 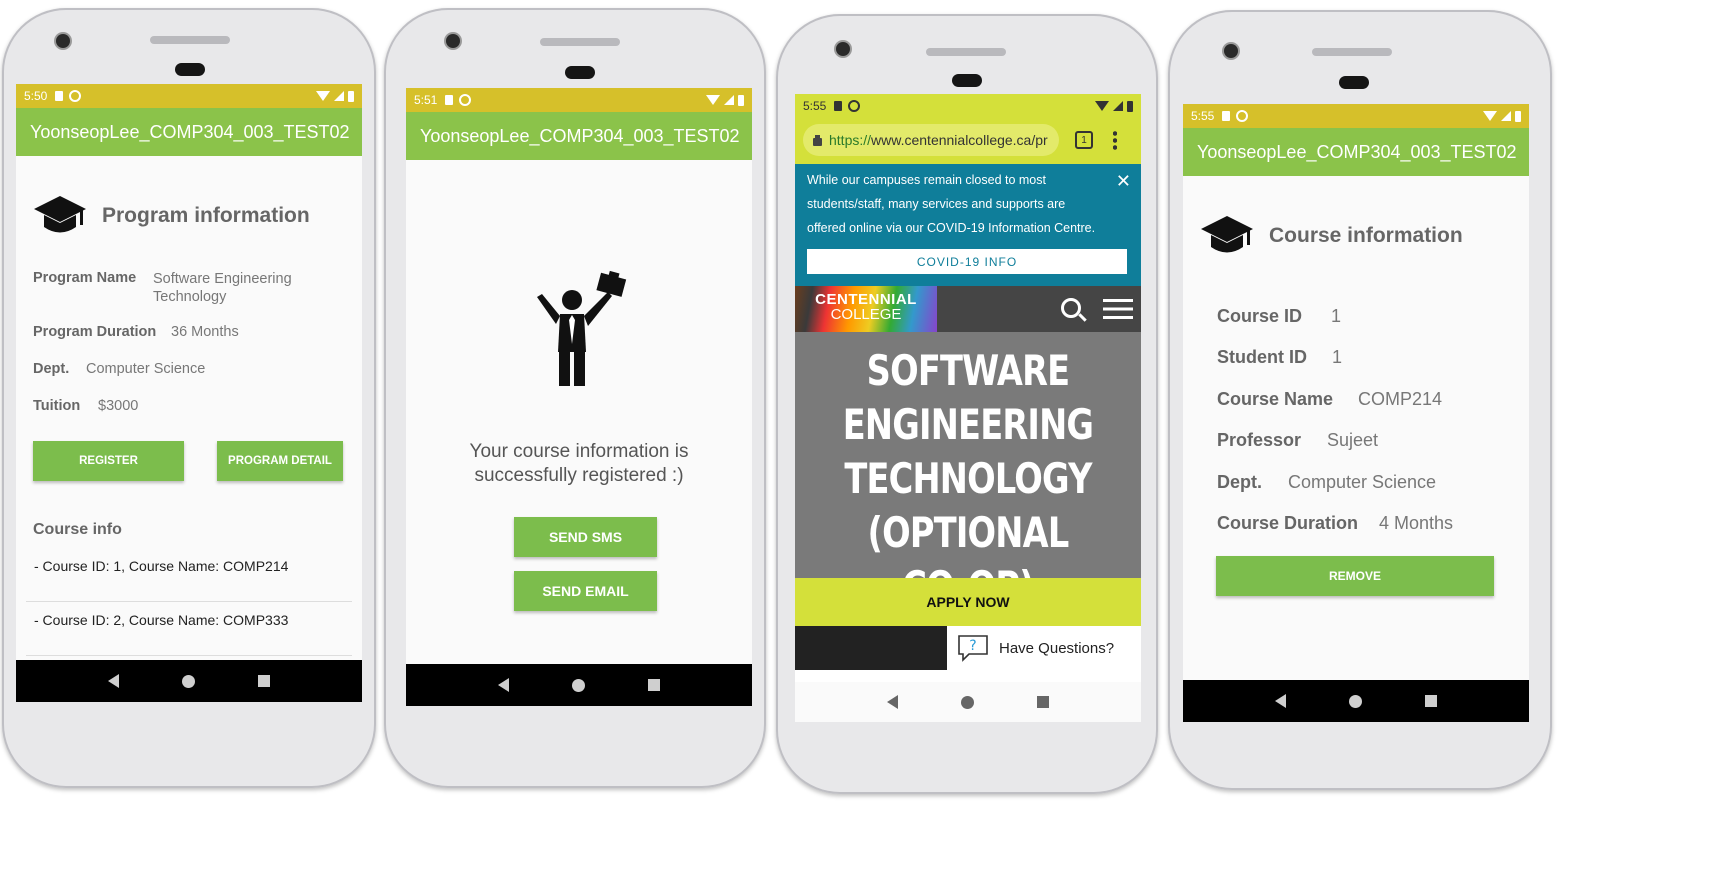 What do you see at coordinates (1366, 235) in the screenshot?
I see `page-heading: Course information` at bounding box center [1366, 235].